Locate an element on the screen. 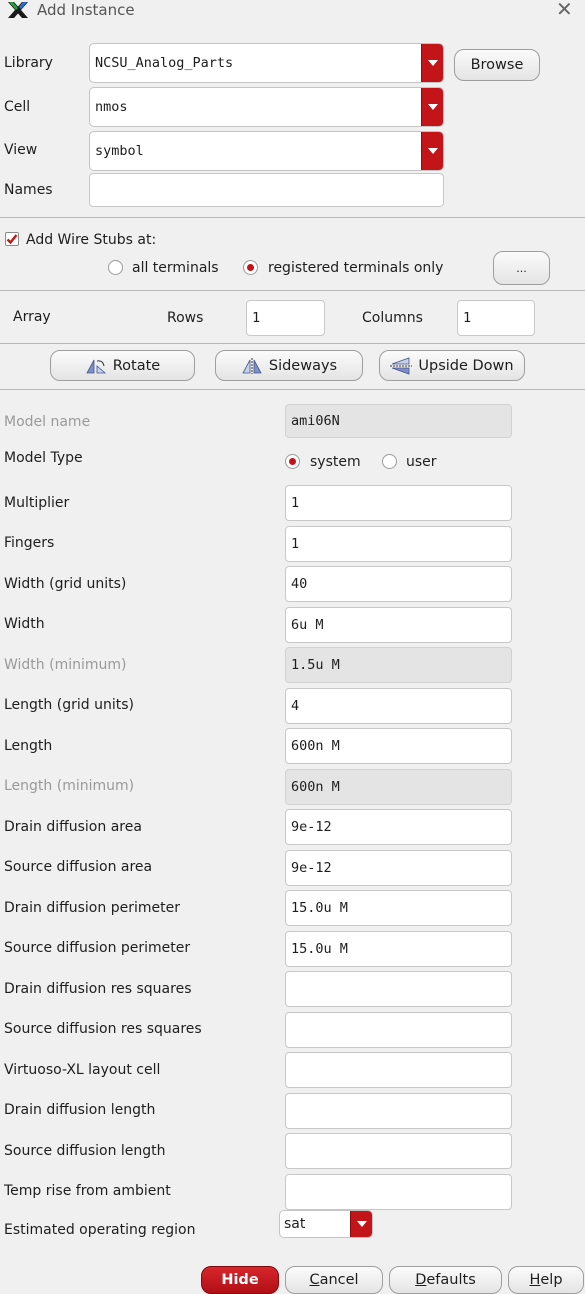 This screenshot has height=1294, width=585. source-perimeter-input: 15.0u M is located at coordinates (398, 949).